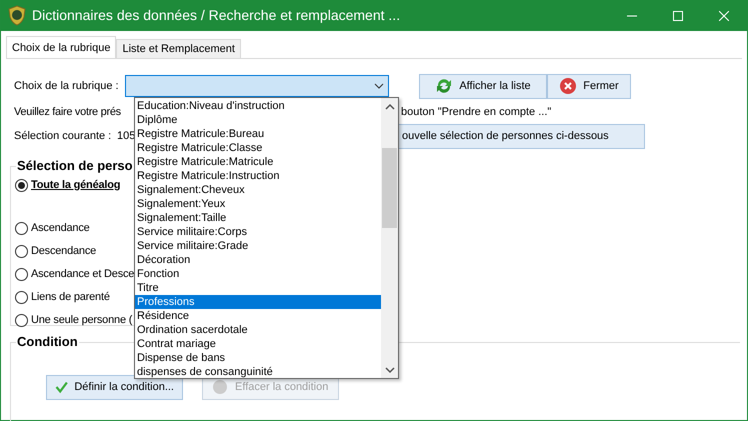 The width and height of the screenshot is (748, 421). What do you see at coordinates (61, 47) in the screenshot?
I see `tab: Choix de la rubrique` at bounding box center [61, 47].